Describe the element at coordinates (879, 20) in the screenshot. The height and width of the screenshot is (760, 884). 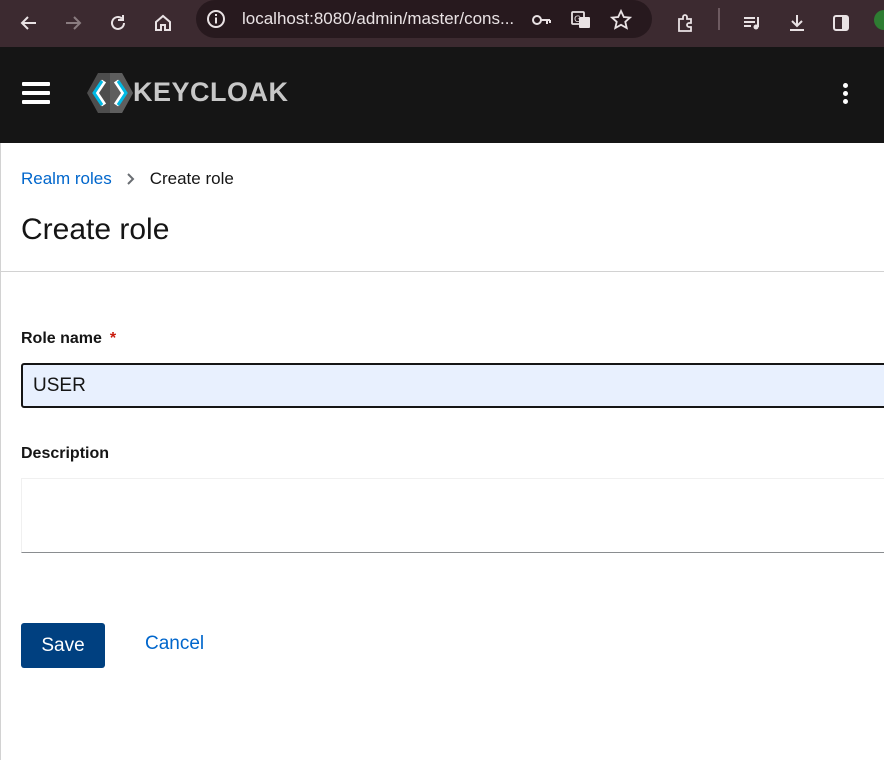
I see `profile-avatar` at that location.